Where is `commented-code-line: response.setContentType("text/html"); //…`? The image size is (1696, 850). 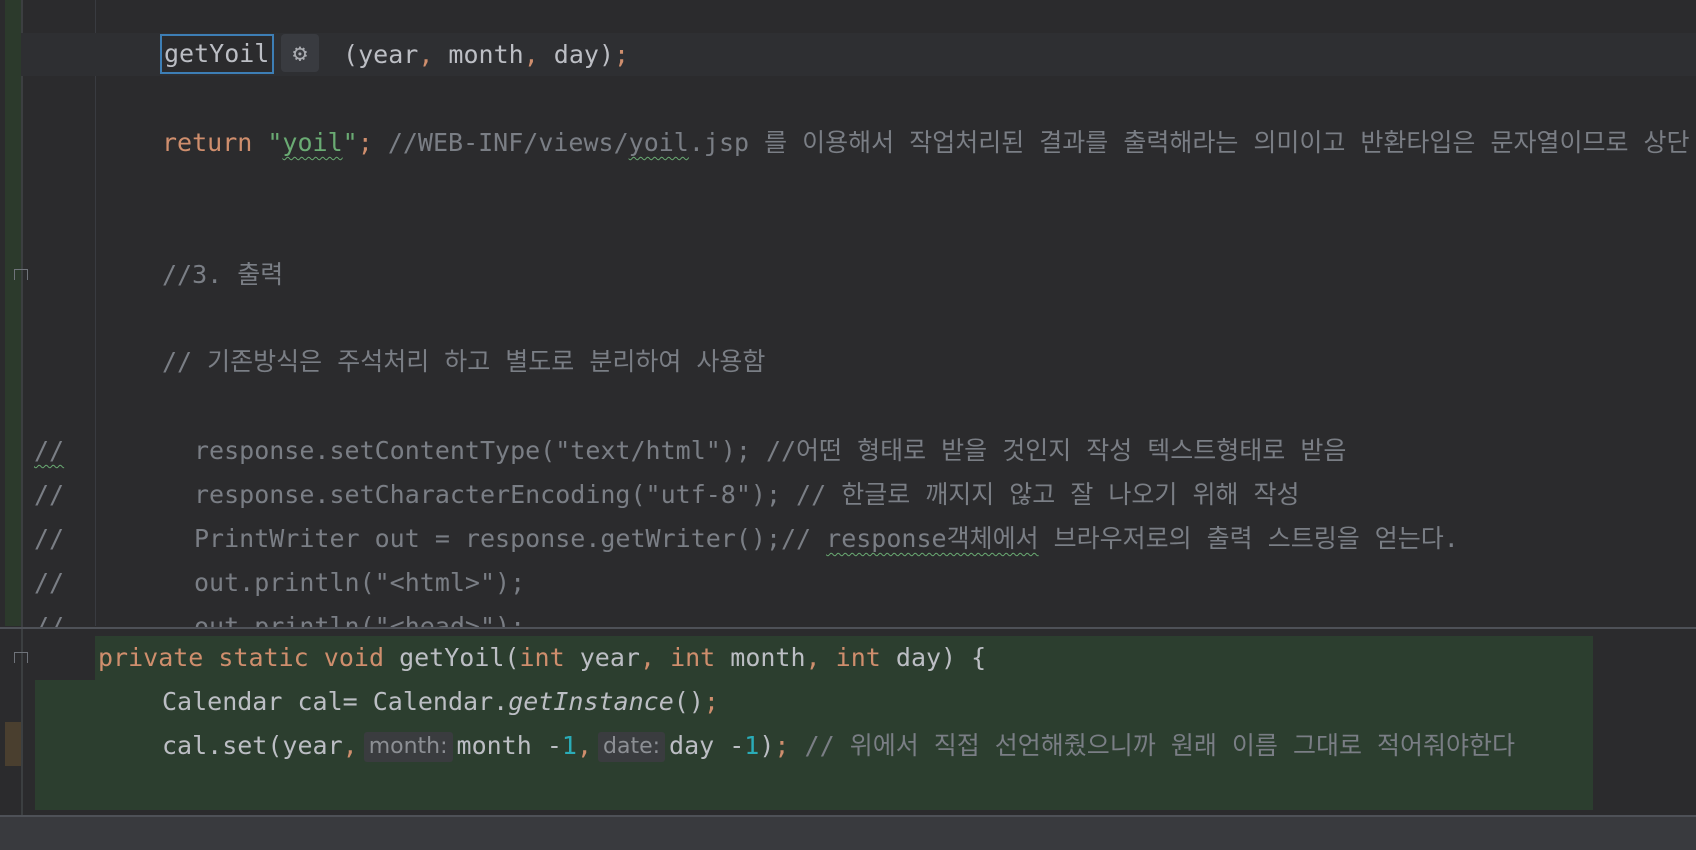
commented-code-line: response.setContentType("text/html"); //… is located at coordinates (770, 450).